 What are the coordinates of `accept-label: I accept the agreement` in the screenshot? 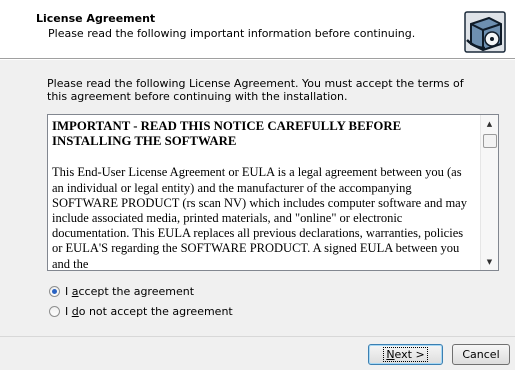 It's located at (129, 291).